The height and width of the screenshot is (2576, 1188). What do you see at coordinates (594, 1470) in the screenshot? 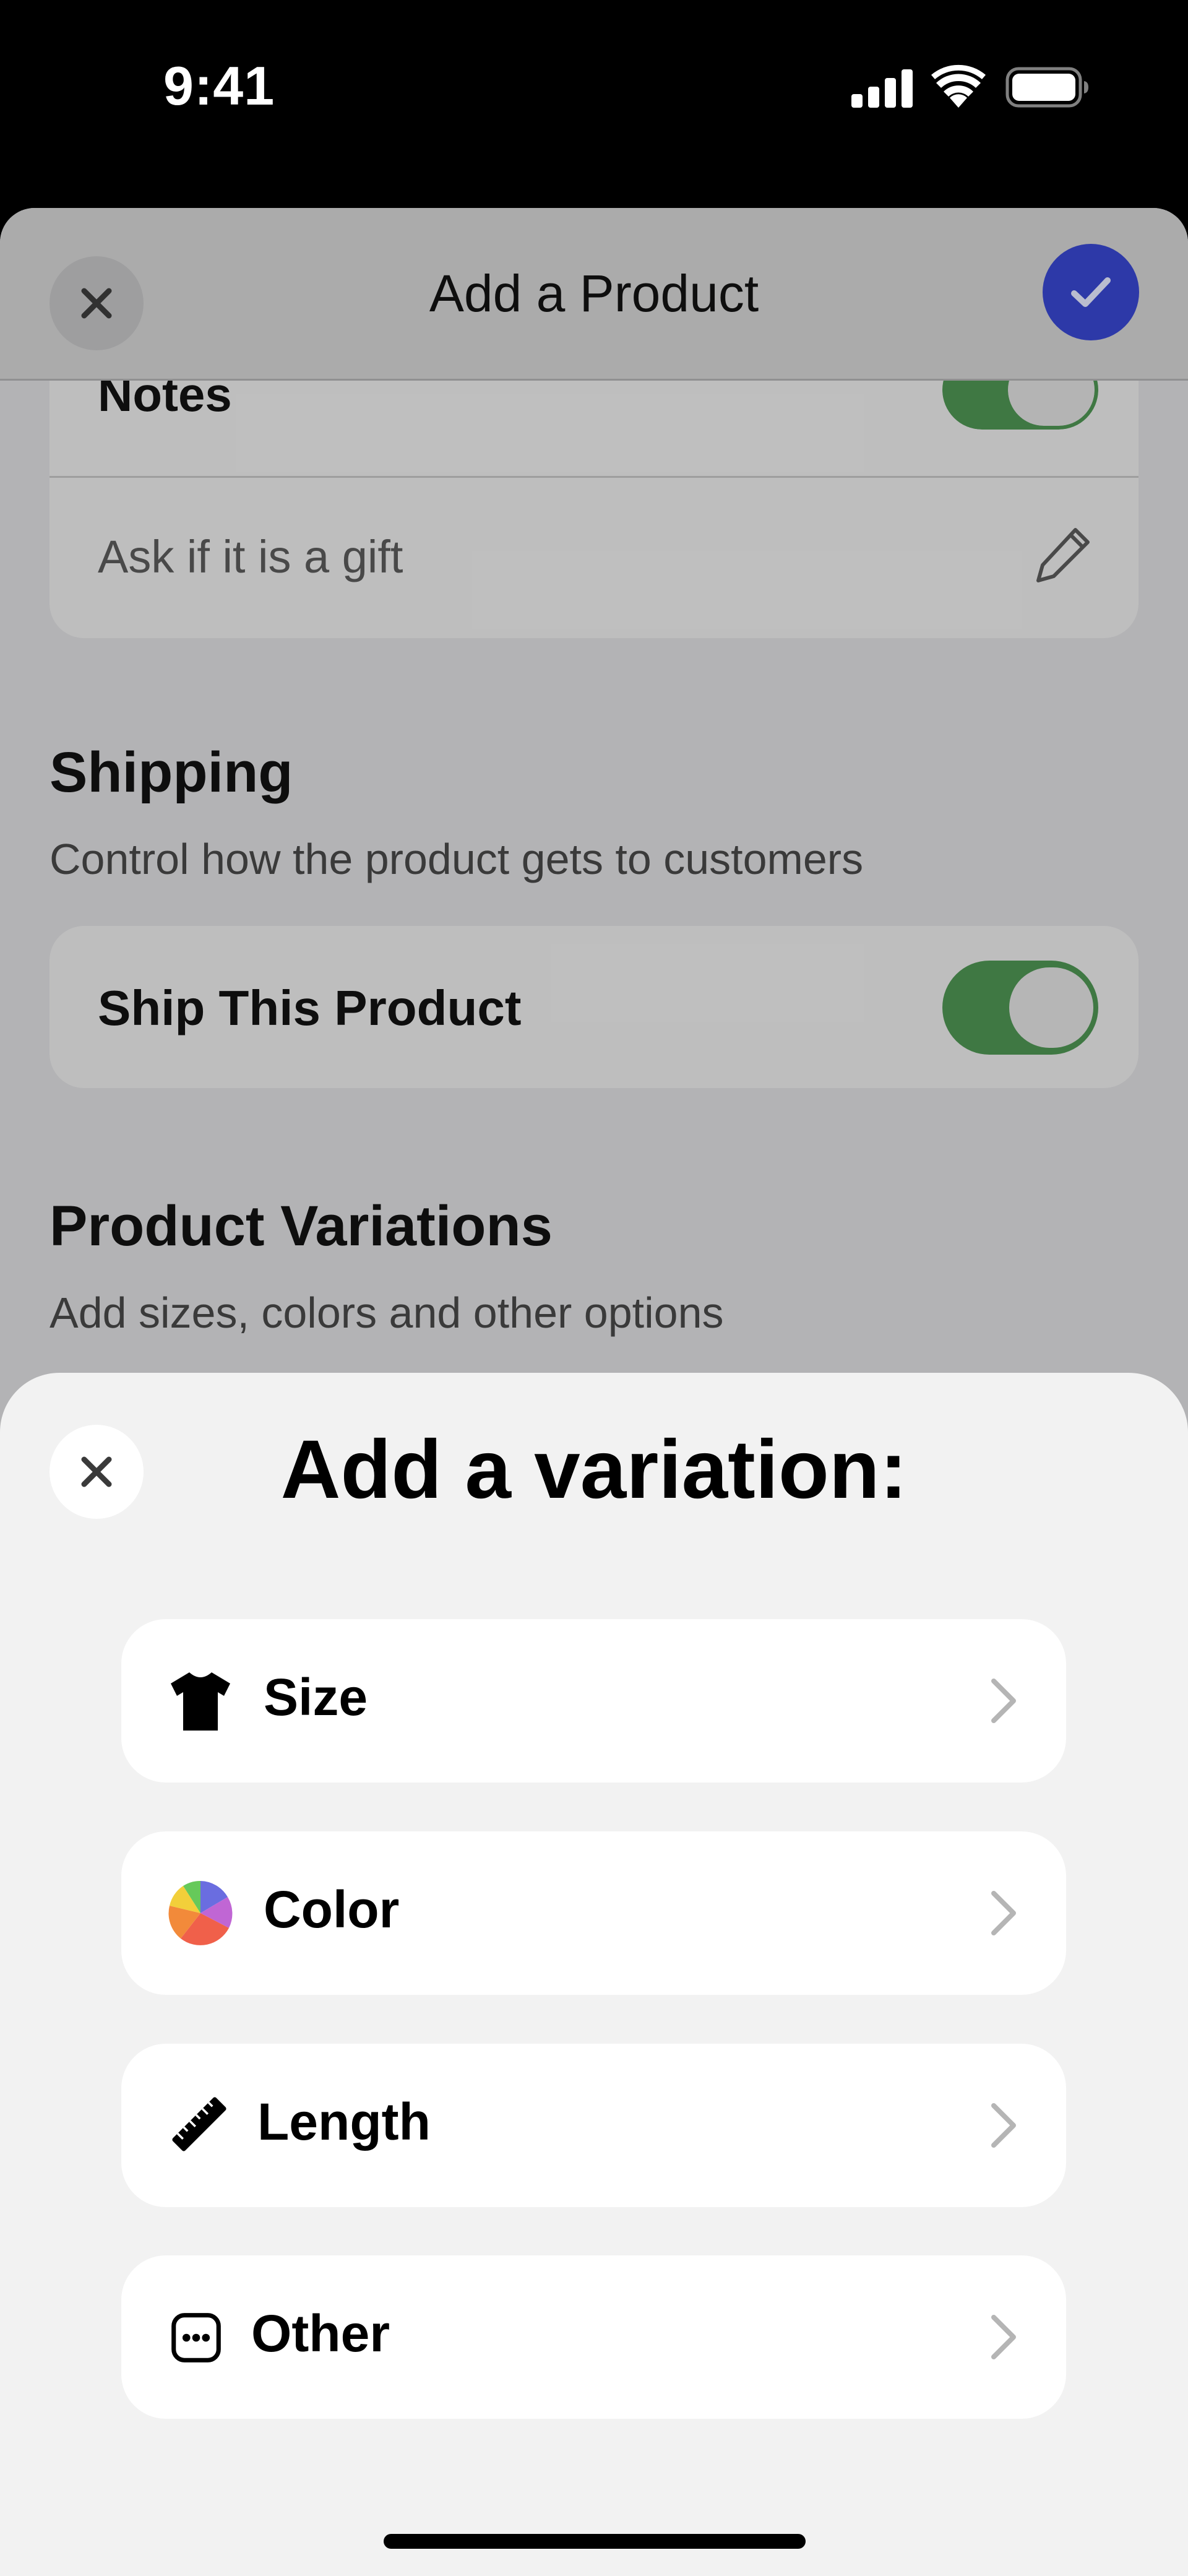
I see `variation-sheet-title: Add a variation:` at bounding box center [594, 1470].